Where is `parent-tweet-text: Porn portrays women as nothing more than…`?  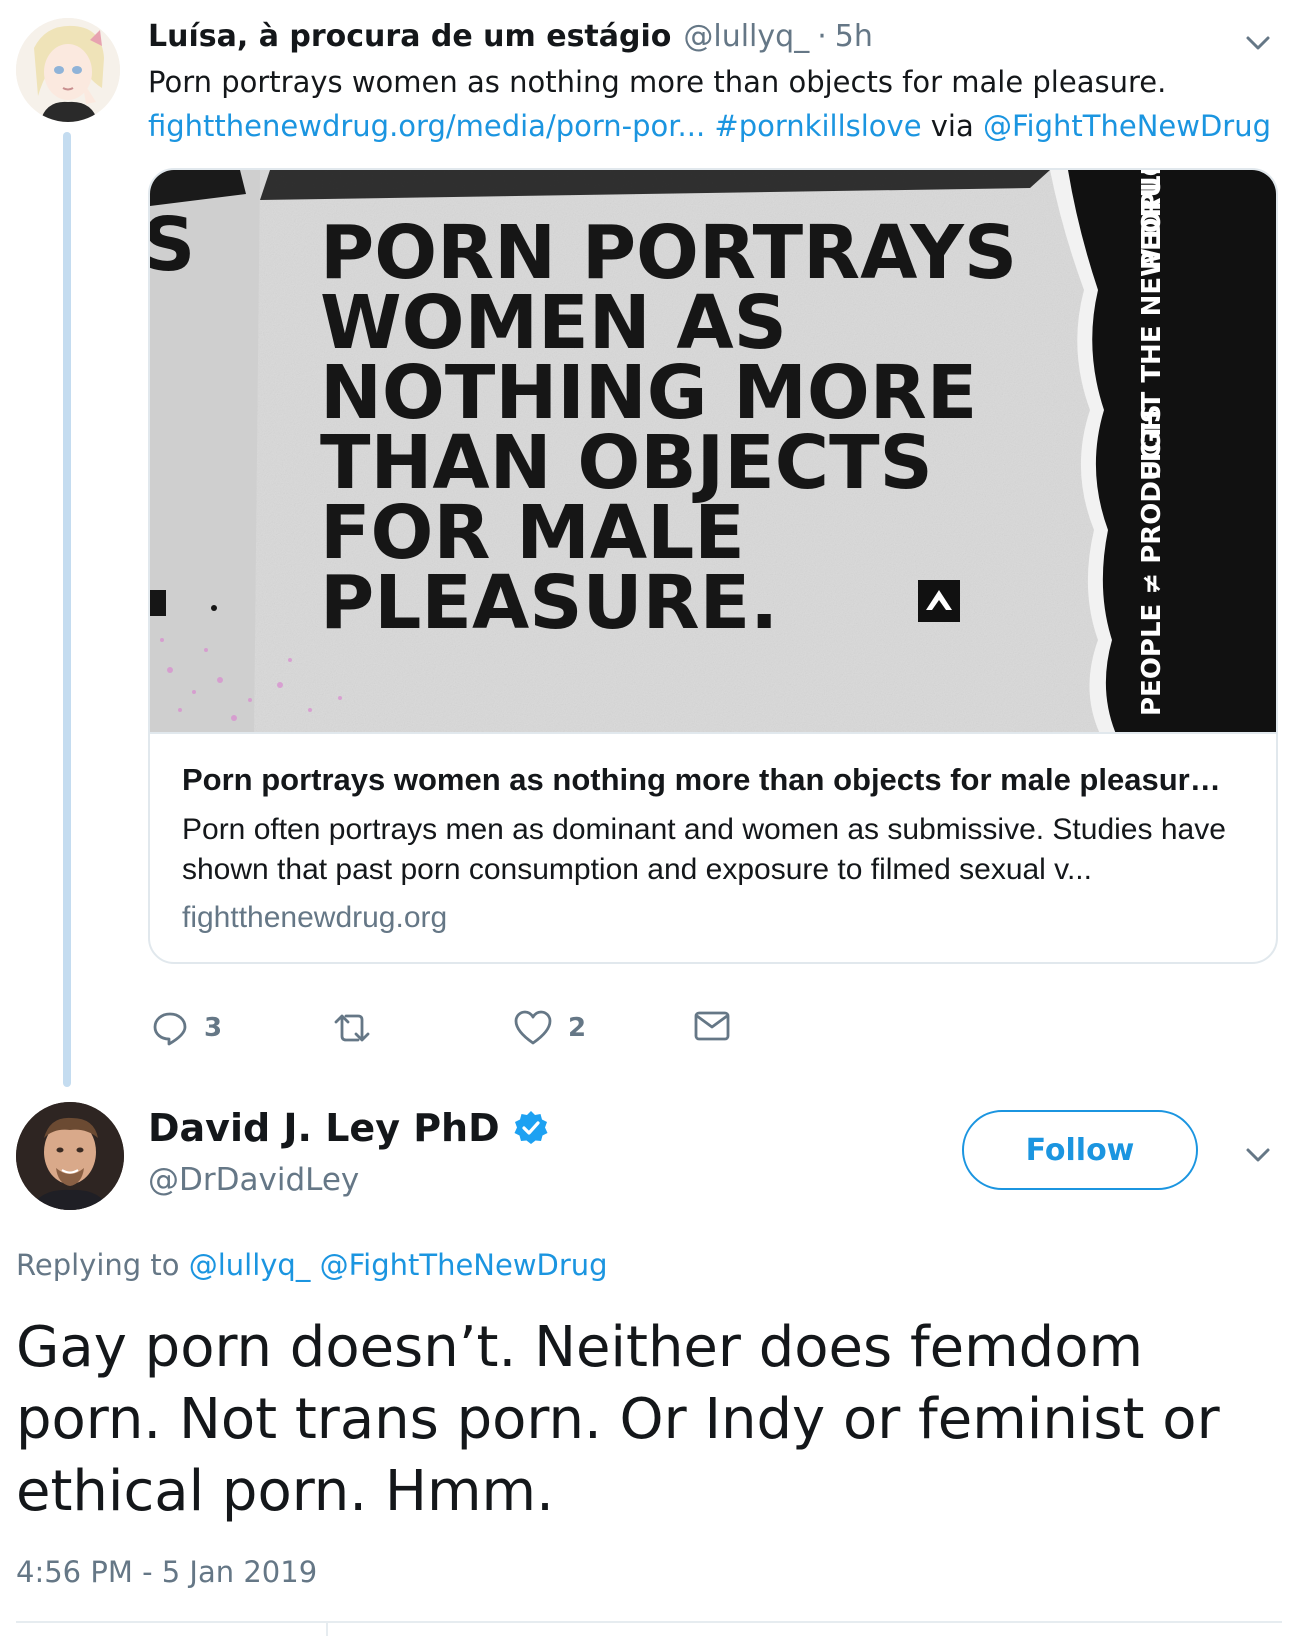 parent-tweet-text: Porn portrays women as nothing more than… is located at coordinates (657, 82).